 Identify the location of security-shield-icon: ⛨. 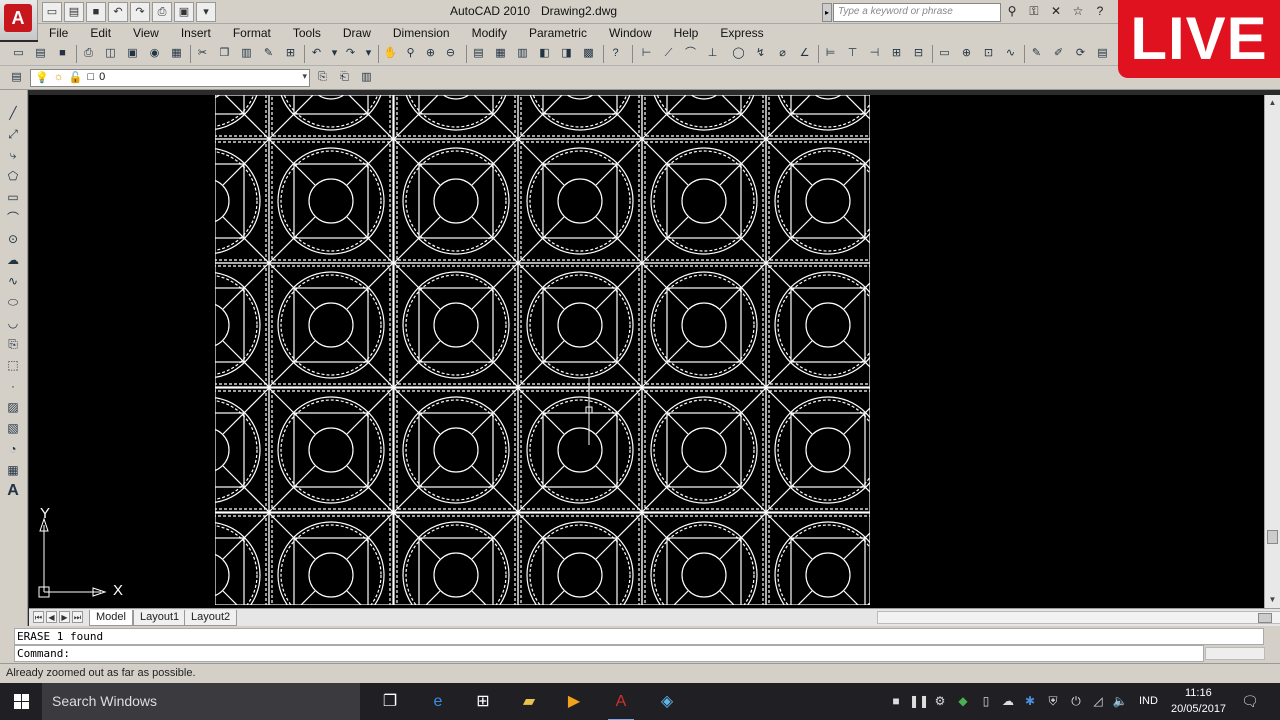
(1053, 701).